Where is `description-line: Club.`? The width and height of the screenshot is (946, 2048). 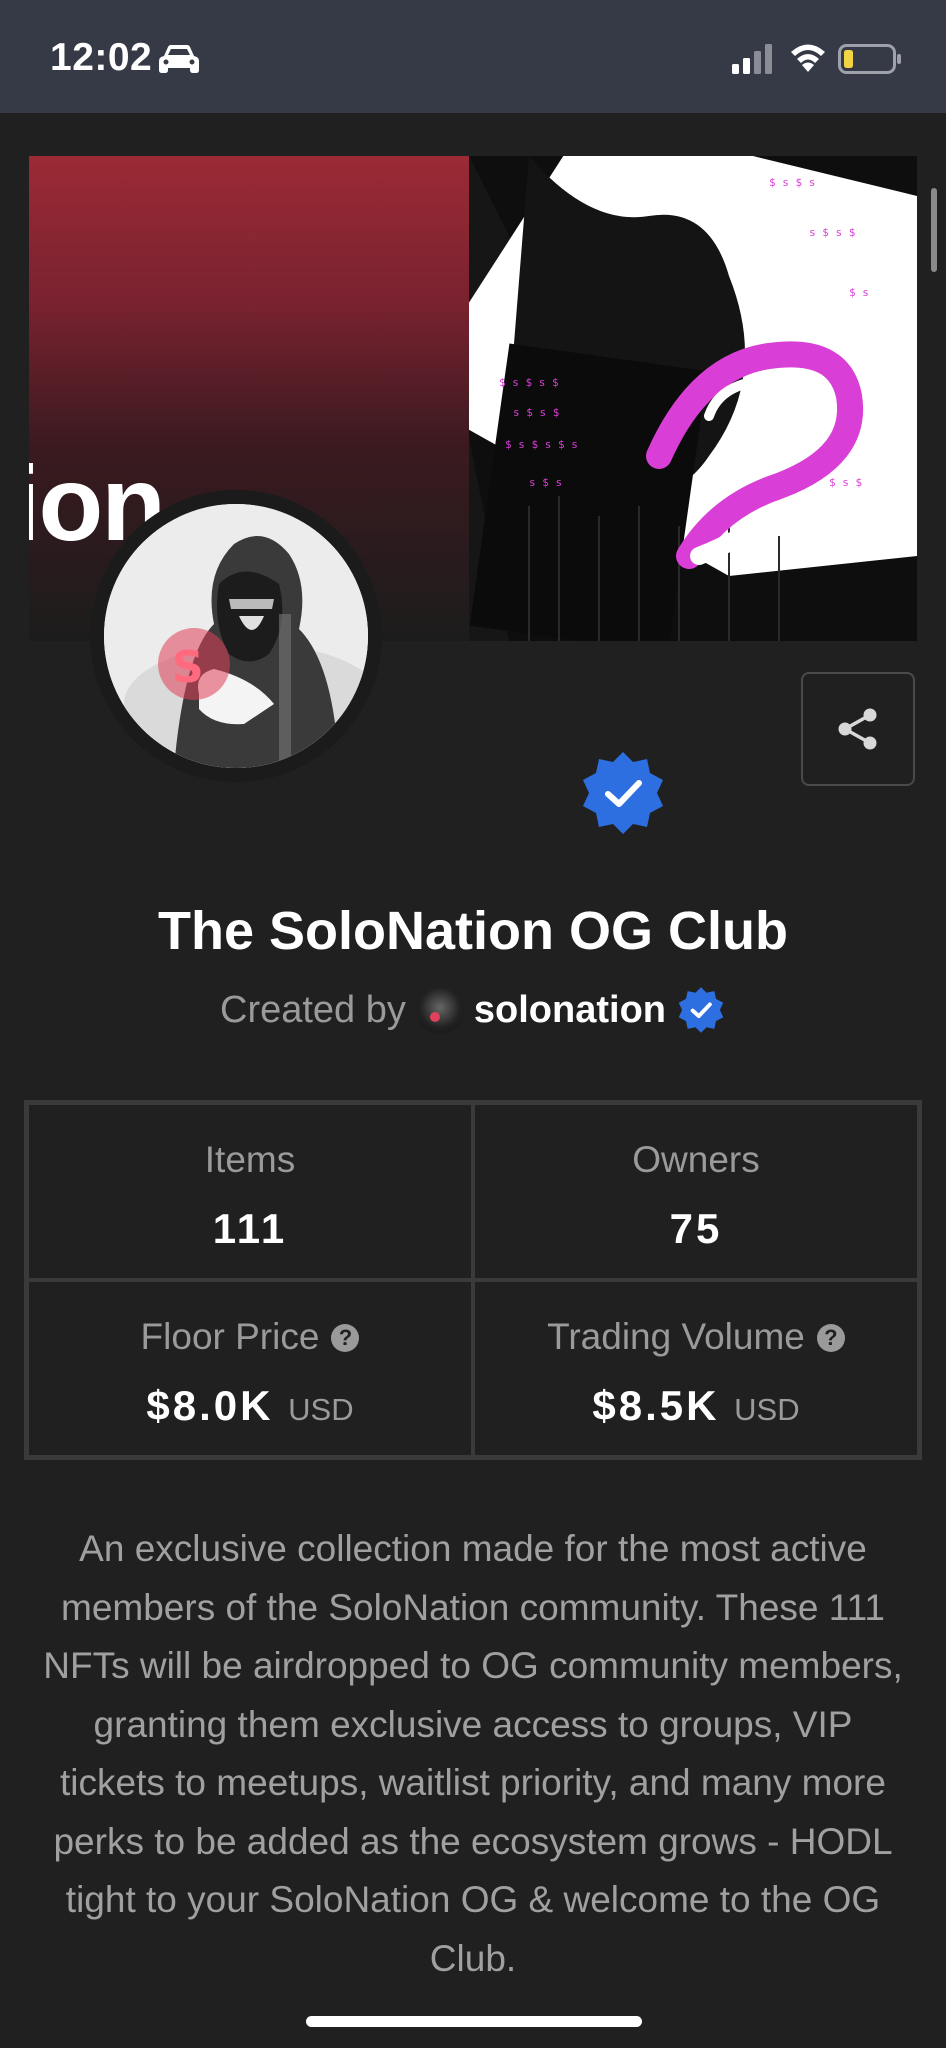
description-line: Club. is located at coordinates (473, 1958).